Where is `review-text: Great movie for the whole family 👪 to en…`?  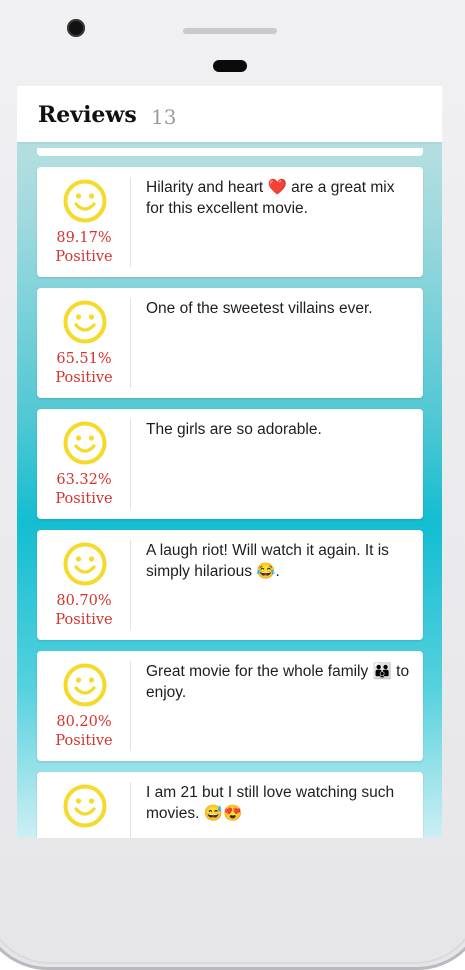 review-text: Great movie for the whole family 👪 to en… is located at coordinates (278, 682).